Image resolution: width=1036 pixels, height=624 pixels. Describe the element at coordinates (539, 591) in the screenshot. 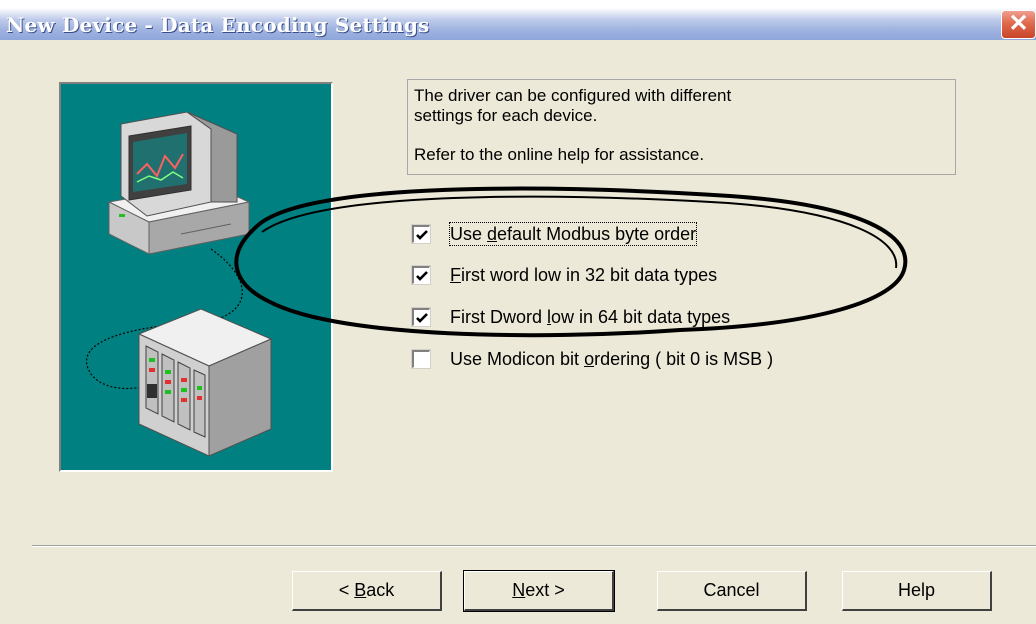

I see `next-button: Next >` at that location.